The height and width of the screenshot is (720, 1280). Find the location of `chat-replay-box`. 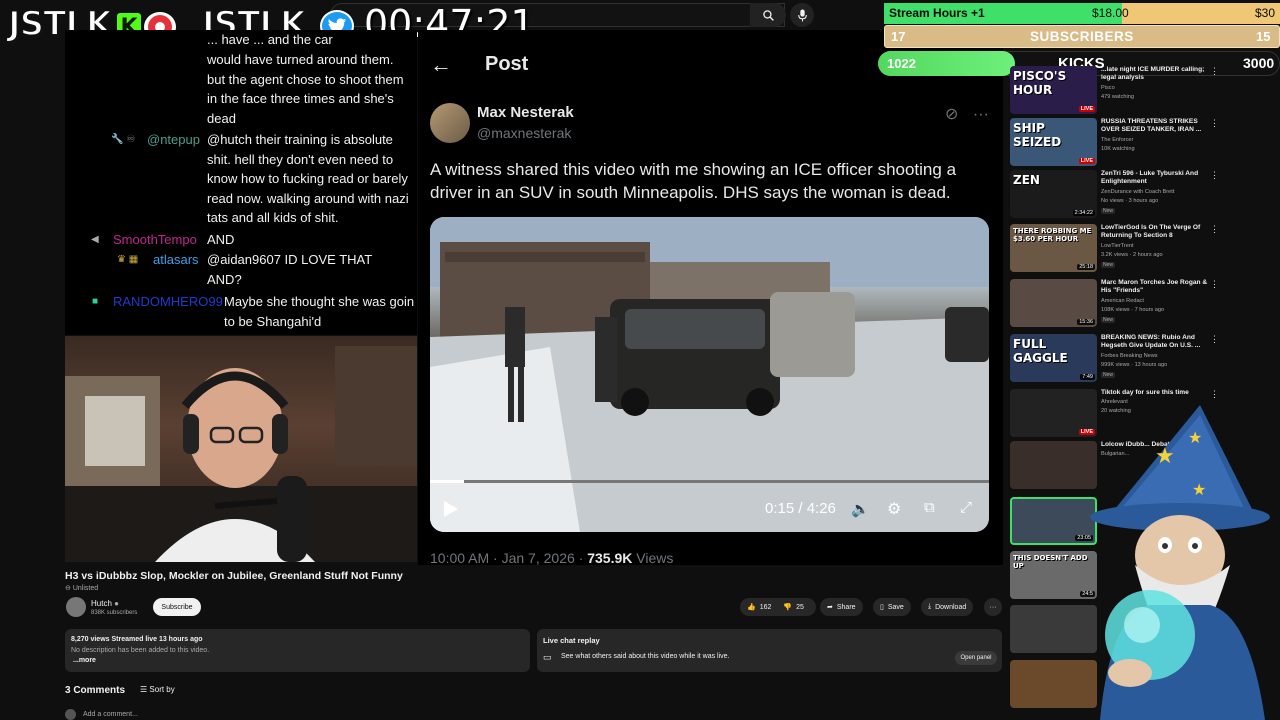

chat-replay-box is located at coordinates (769, 650).